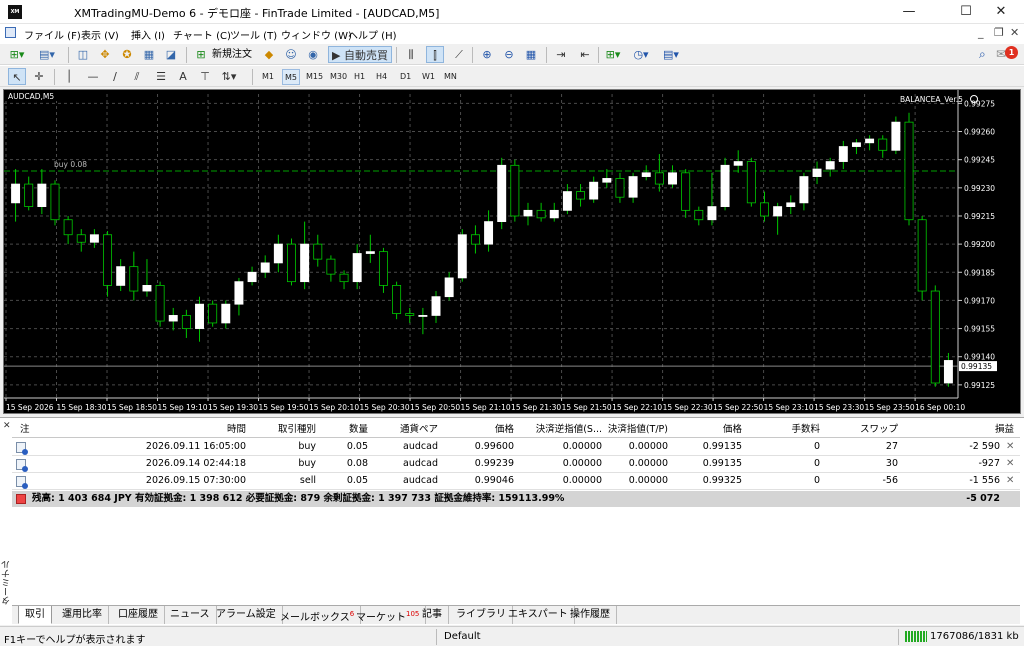  Describe the element at coordinates (93, 76) in the screenshot. I see `horizontal-line-icon: —` at that location.